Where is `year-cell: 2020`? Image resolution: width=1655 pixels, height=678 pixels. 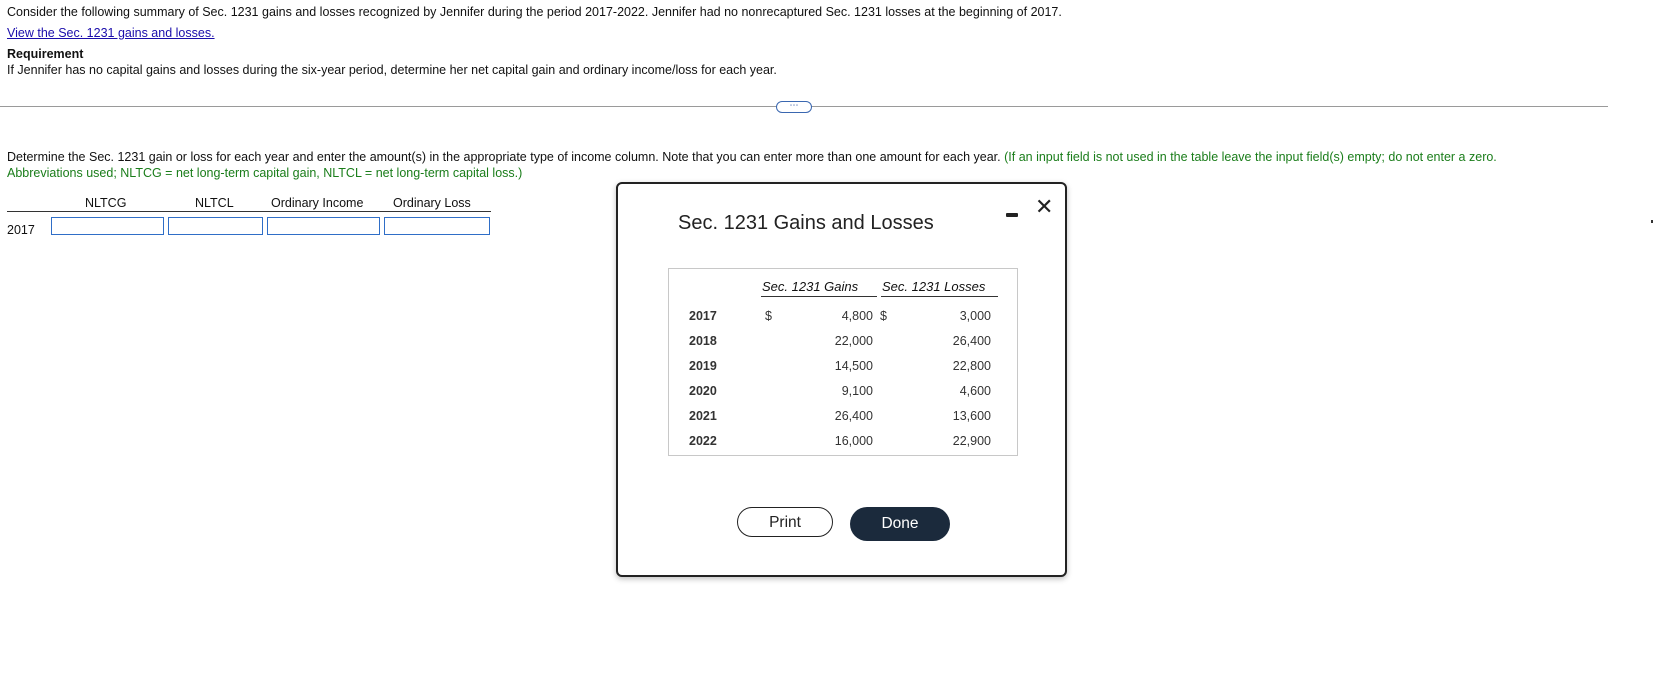 year-cell: 2020 is located at coordinates (703, 391).